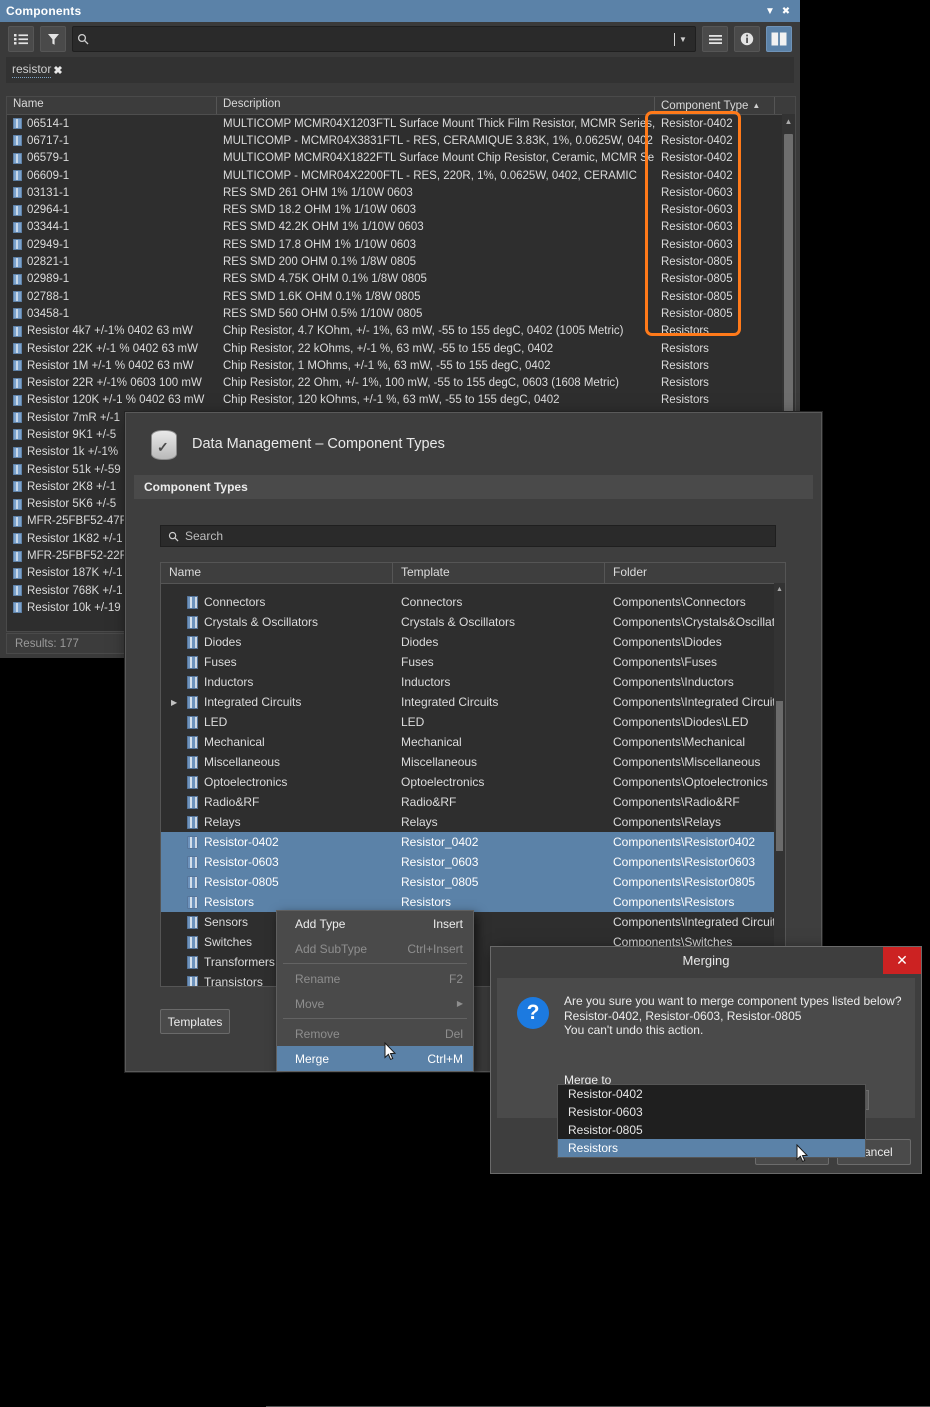 The height and width of the screenshot is (1407, 930). Describe the element at coordinates (473, 902) in the screenshot. I see `tree-row: Resistors Resistors Components\Resistors` at that location.